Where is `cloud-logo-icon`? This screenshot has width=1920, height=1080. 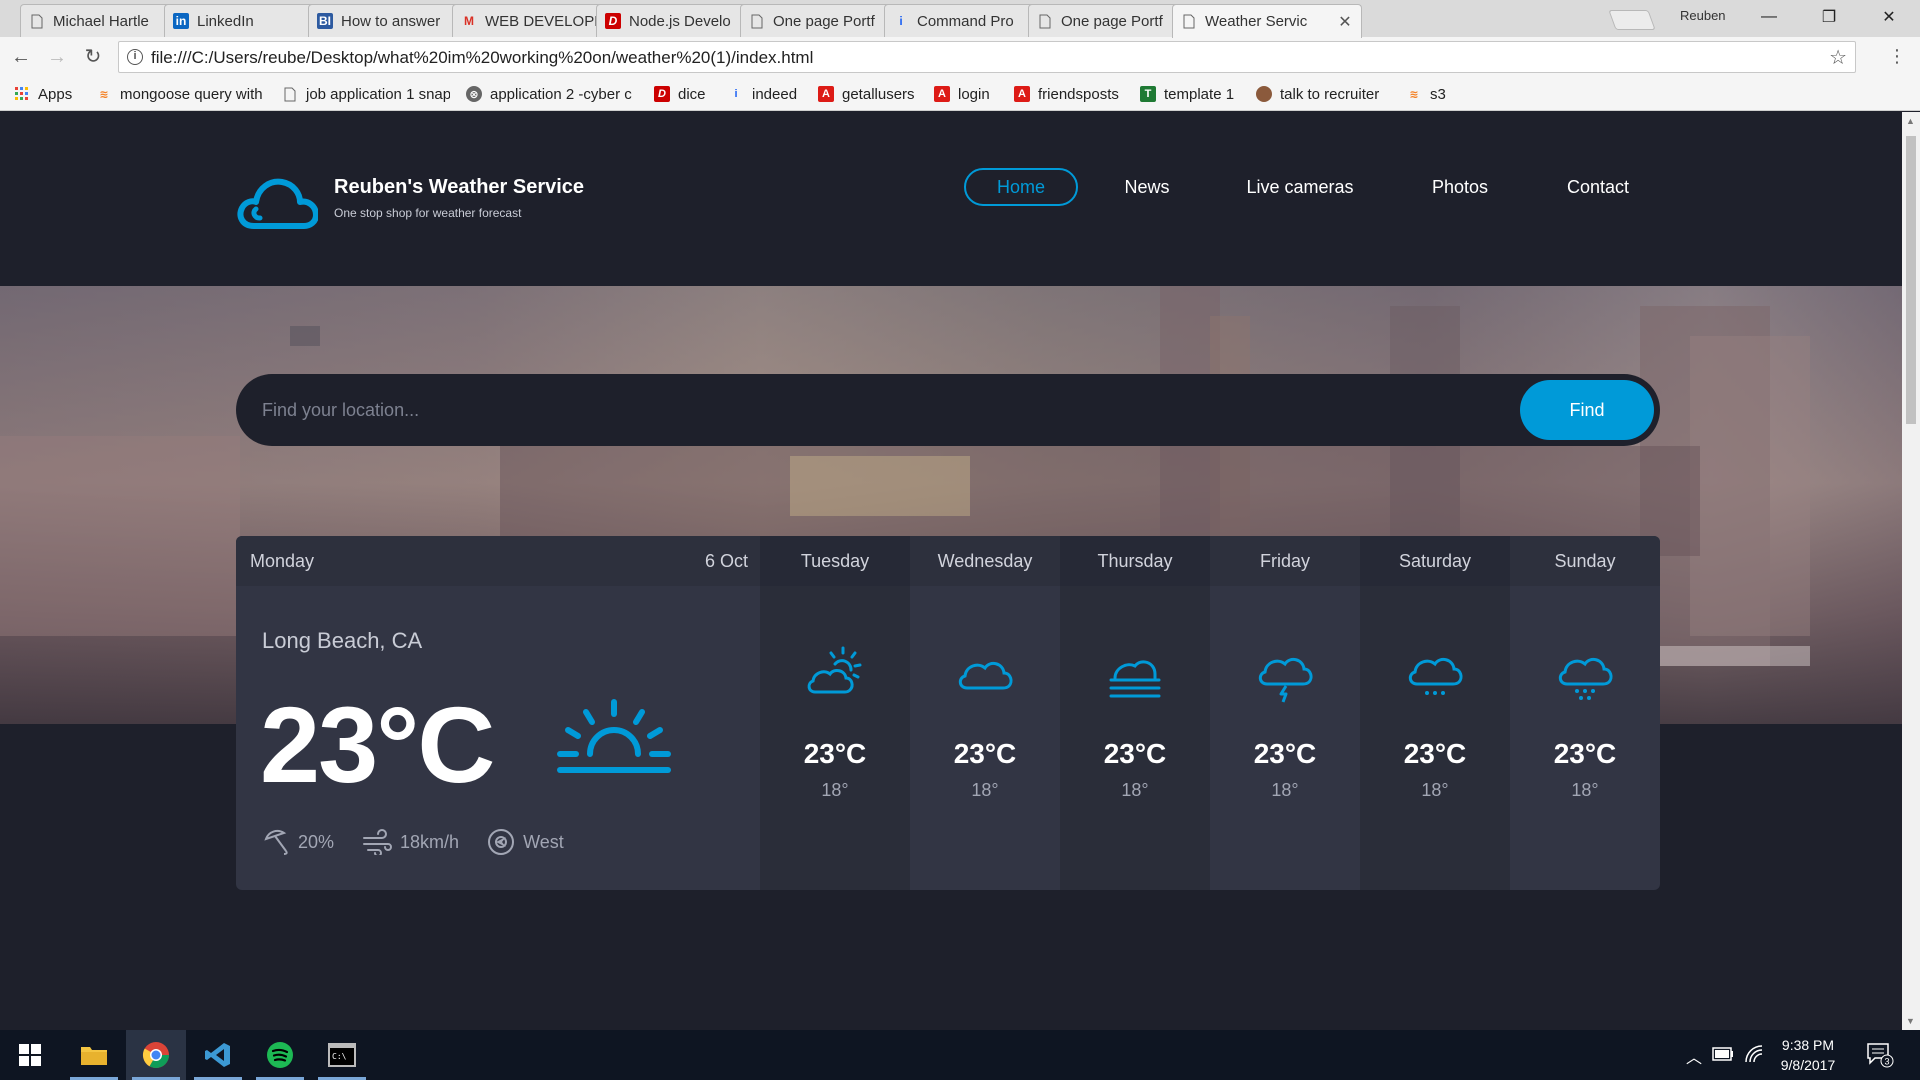 cloud-logo-icon is located at coordinates (277, 203).